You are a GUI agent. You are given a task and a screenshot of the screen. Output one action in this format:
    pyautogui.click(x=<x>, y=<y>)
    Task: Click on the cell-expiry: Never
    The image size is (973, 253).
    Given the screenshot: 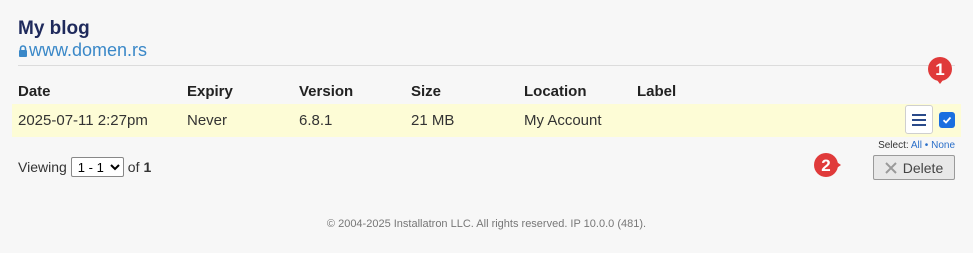 What is the action you would take?
    pyautogui.click(x=207, y=120)
    